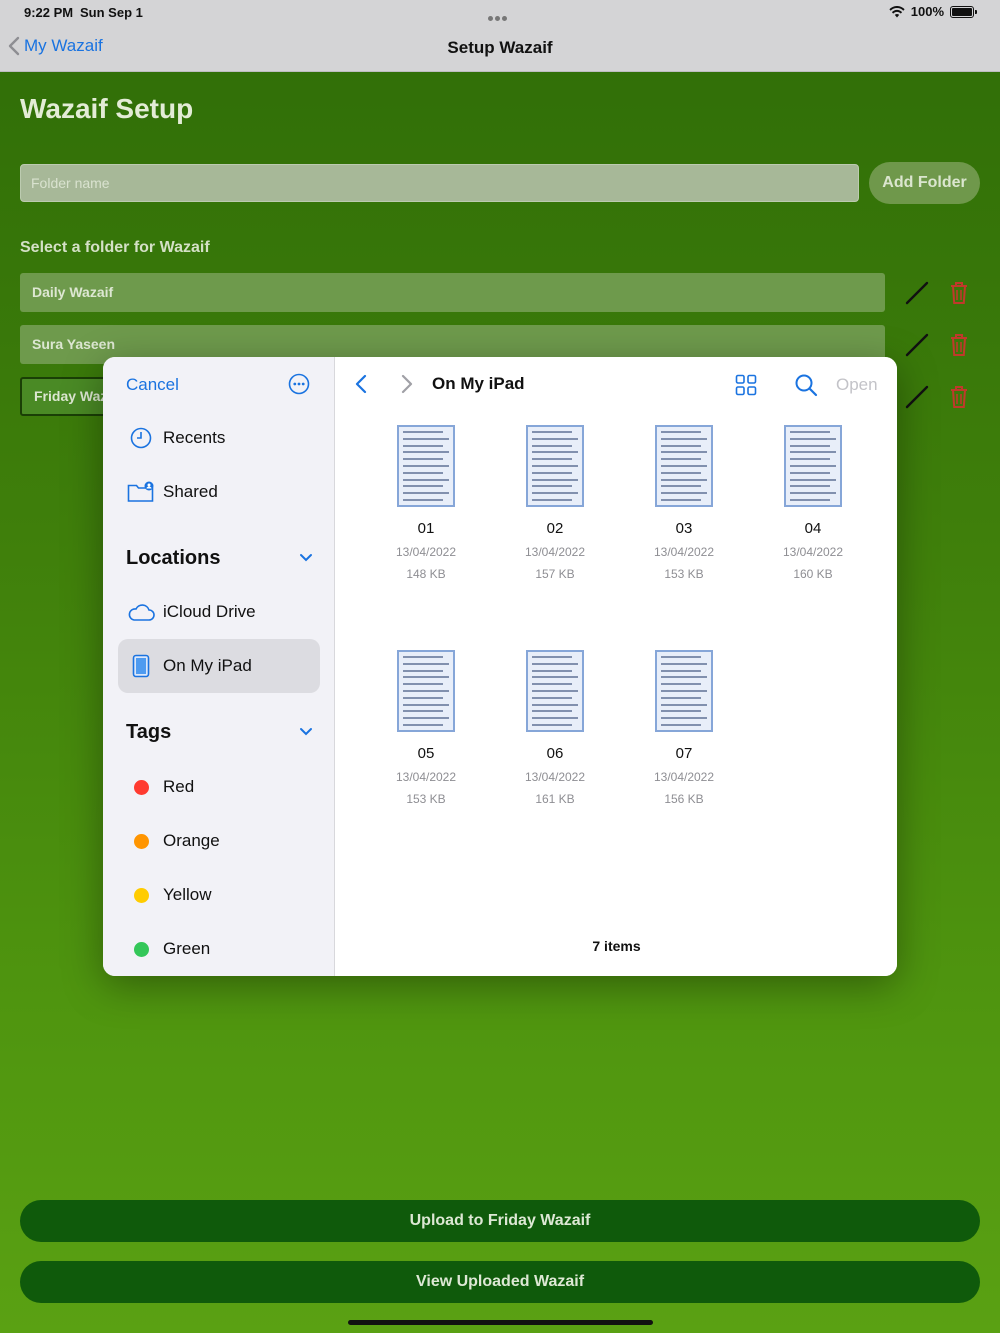 The height and width of the screenshot is (1333, 1000). What do you see at coordinates (407, 384) in the screenshot?
I see `chevron-right-icon` at bounding box center [407, 384].